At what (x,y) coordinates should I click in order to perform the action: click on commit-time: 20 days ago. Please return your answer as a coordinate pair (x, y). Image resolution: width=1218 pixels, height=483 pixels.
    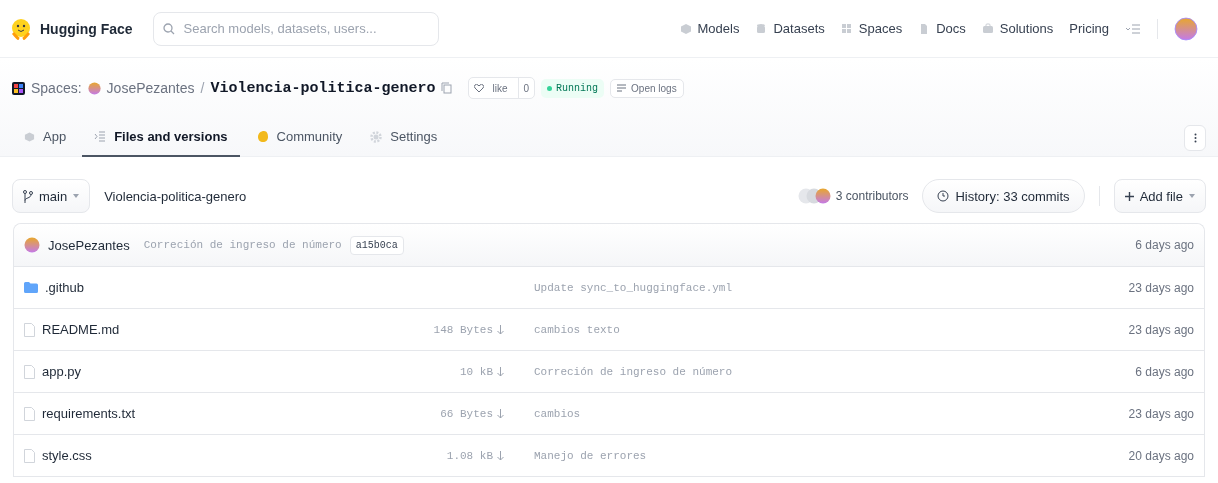
    Looking at the image, I should click on (1161, 455).